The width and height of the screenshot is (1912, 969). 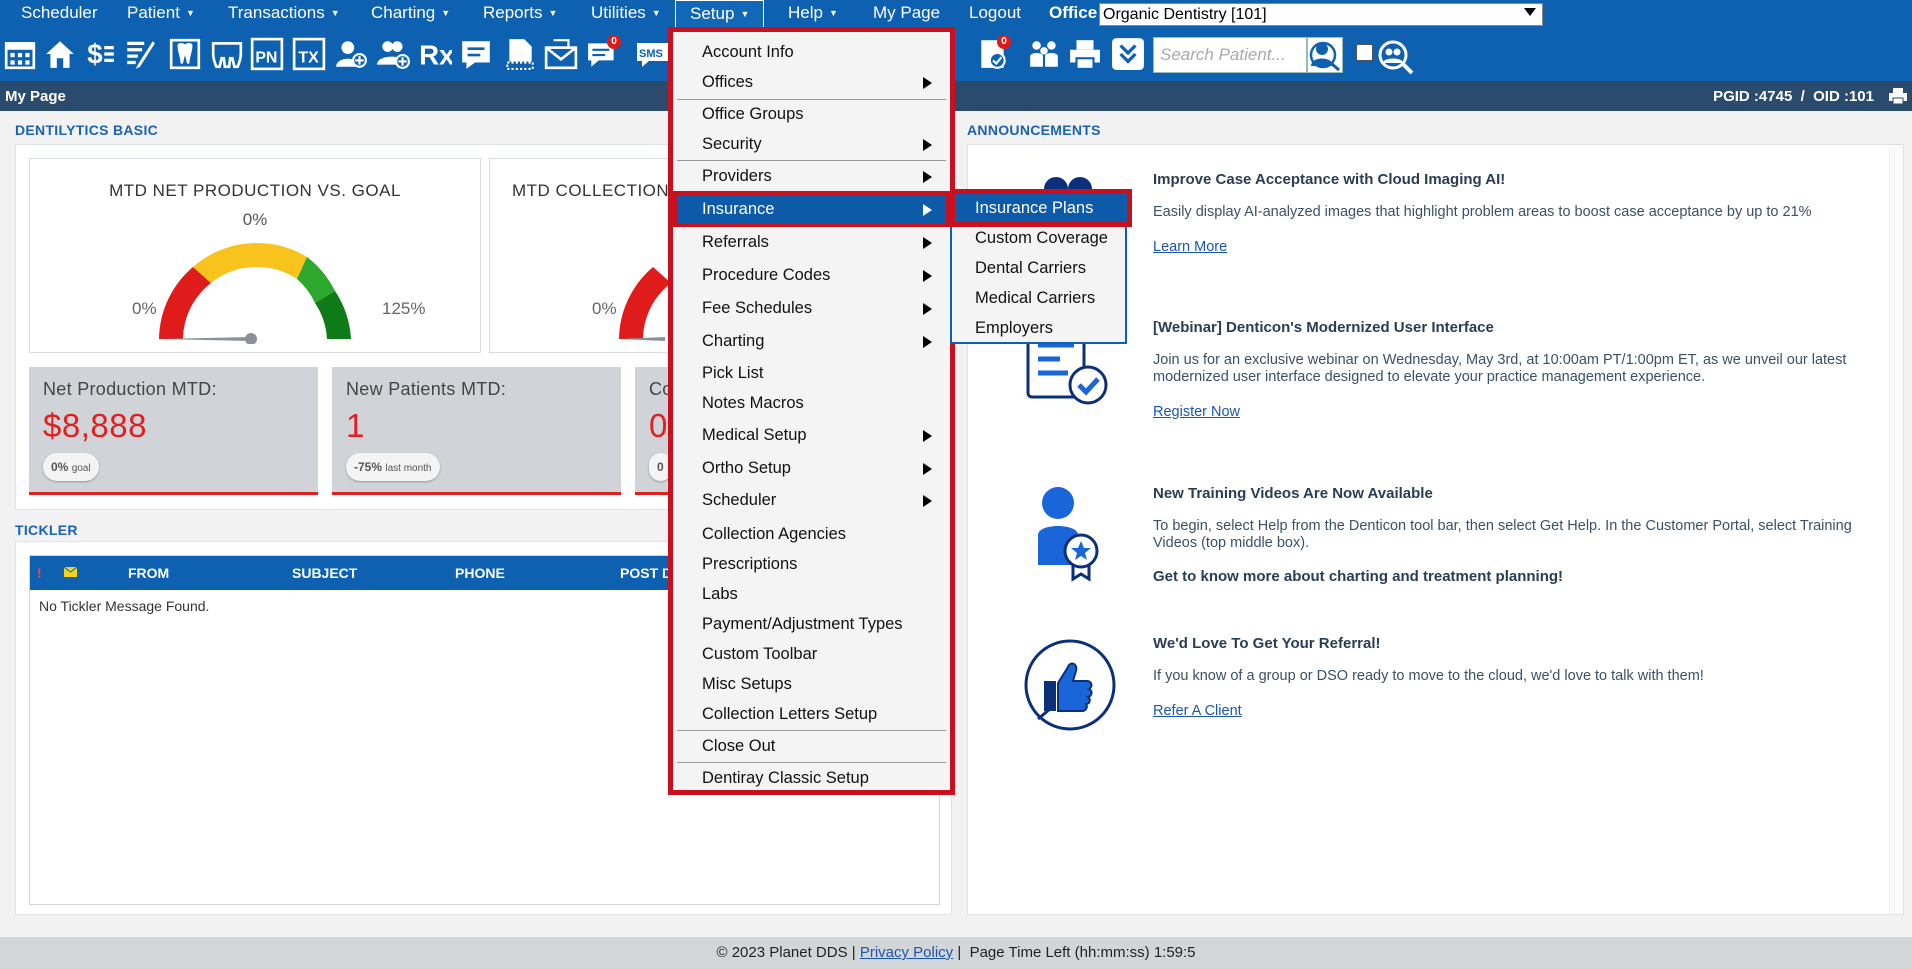 I want to click on menu-patient: Patient ▼, so click(x=161, y=13).